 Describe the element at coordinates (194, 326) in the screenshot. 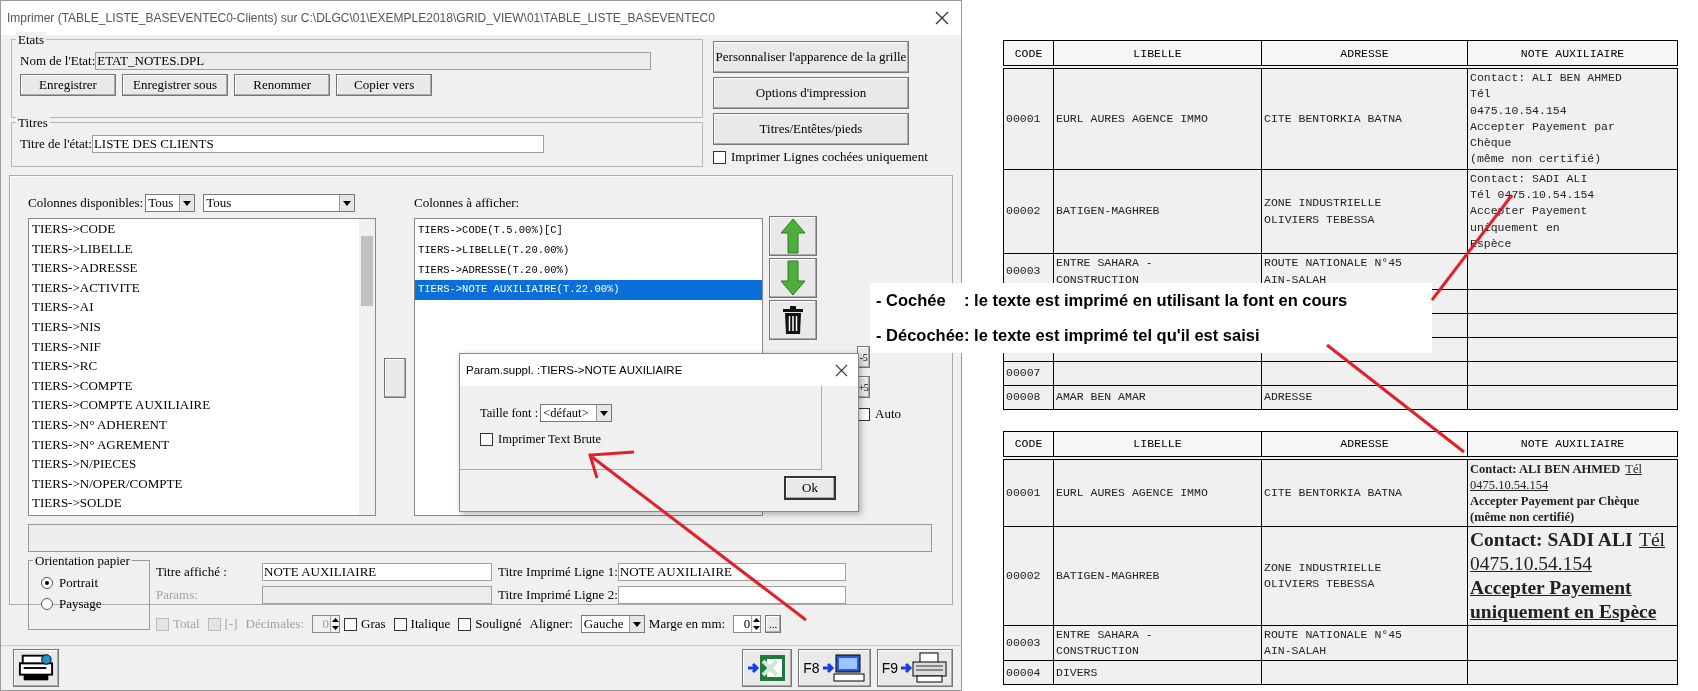

I see `list-item: TIERS->NIS` at that location.